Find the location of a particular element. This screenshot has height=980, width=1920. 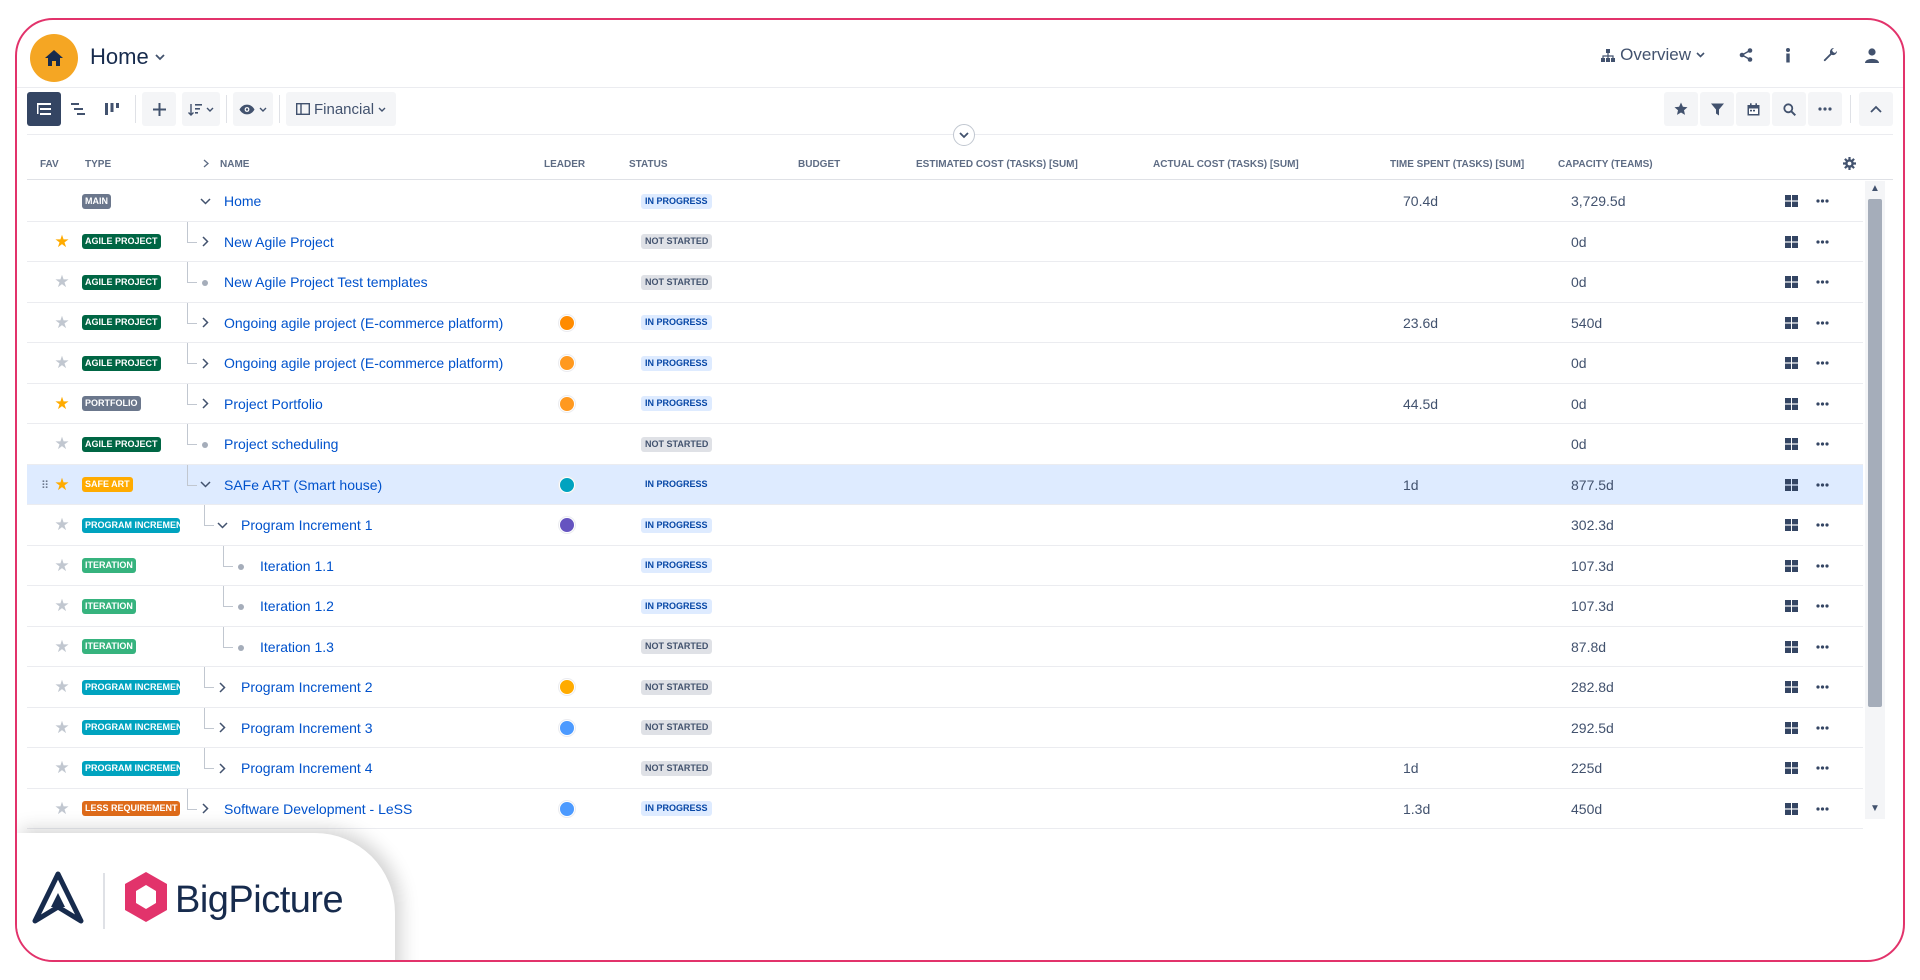

wbs-view-button is located at coordinates (44, 109).